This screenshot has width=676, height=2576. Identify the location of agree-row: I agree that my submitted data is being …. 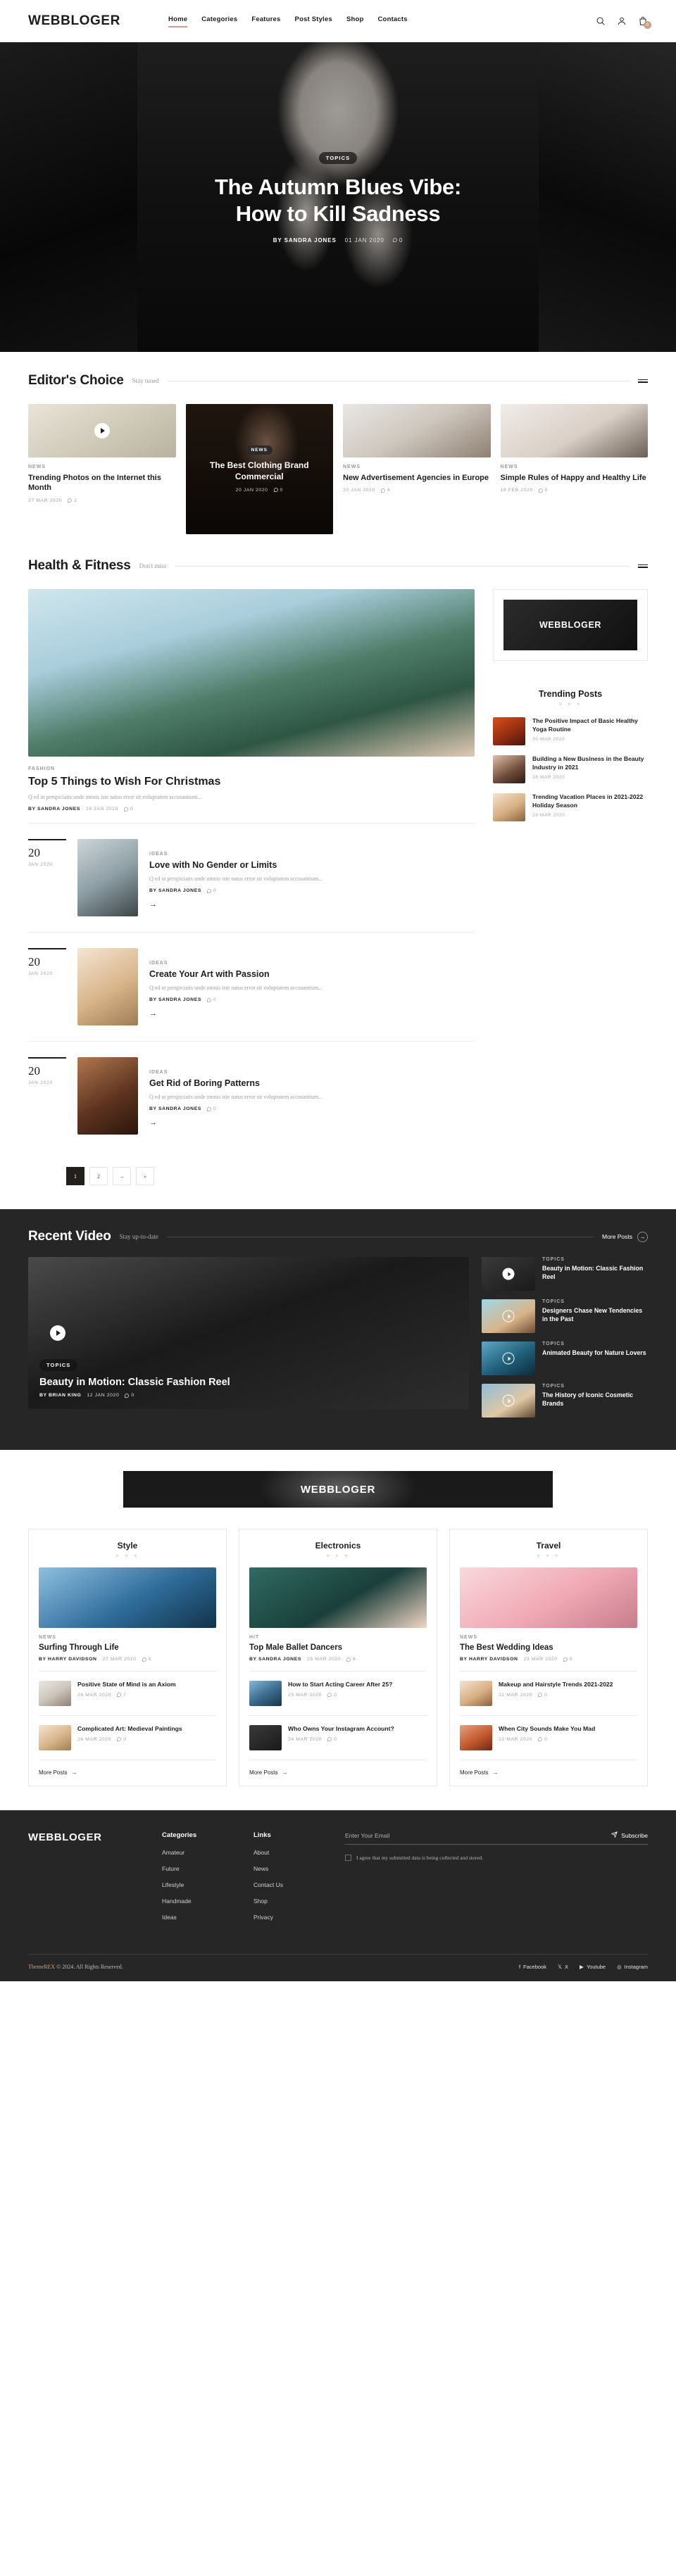
(496, 1858).